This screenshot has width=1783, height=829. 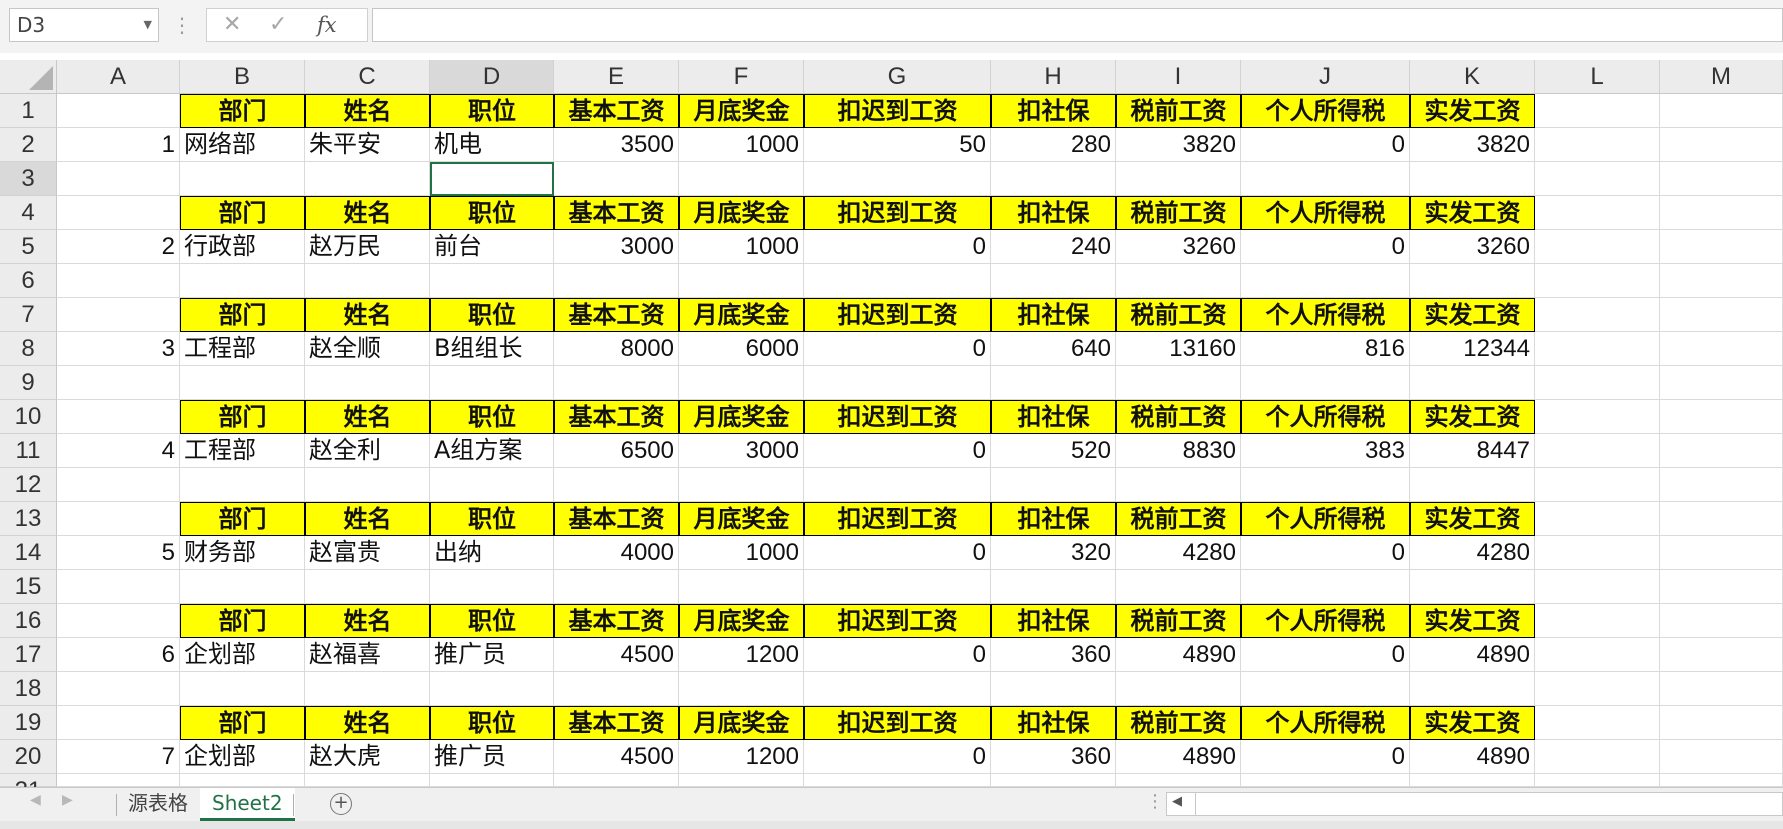 I want to click on header-cell: 实发工资, so click(x=1472, y=213).